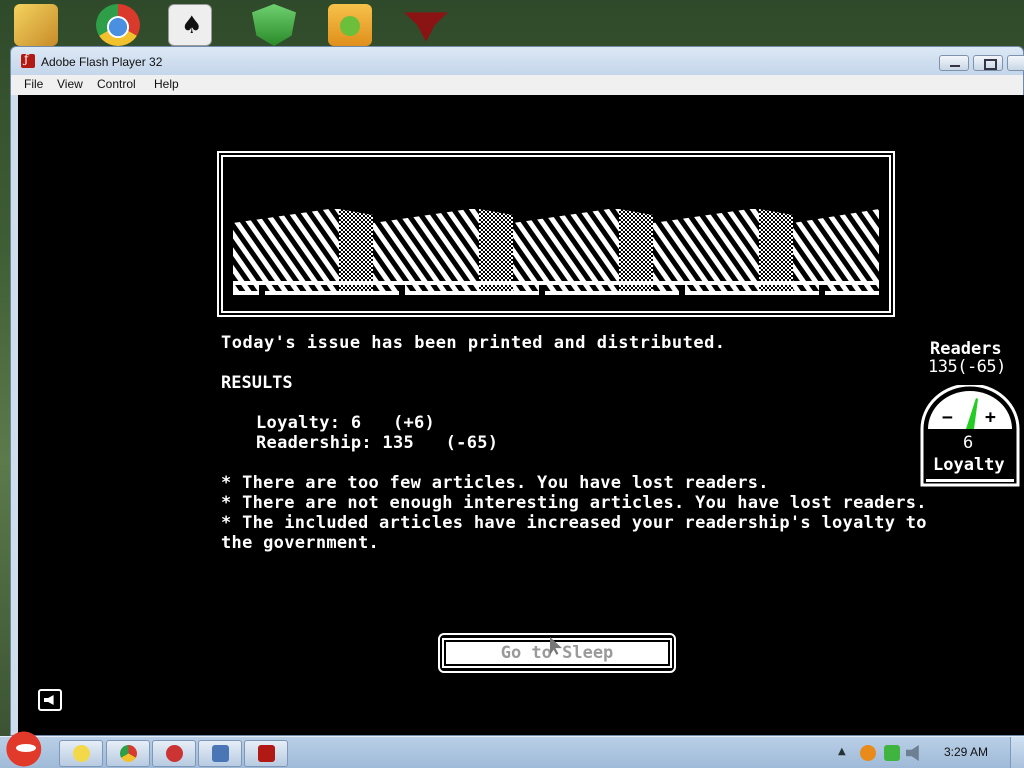 This screenshot has height=768, width=1024. I want to click on readers-count: 135(-65), so click(967, 367).